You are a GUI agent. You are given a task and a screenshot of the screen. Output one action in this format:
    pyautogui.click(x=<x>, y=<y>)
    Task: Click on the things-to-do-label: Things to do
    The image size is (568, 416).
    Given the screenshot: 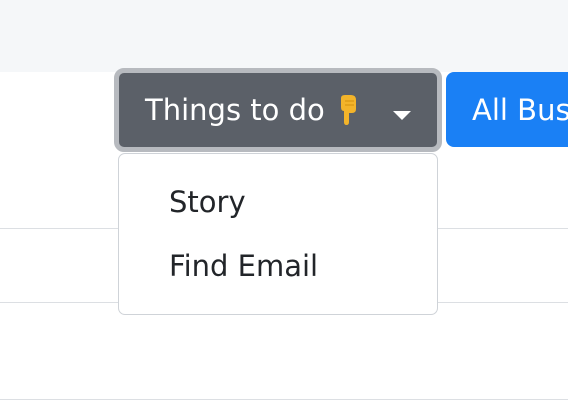 What is the action you would take?
    pyautogui.click(x=235, y=109)
    